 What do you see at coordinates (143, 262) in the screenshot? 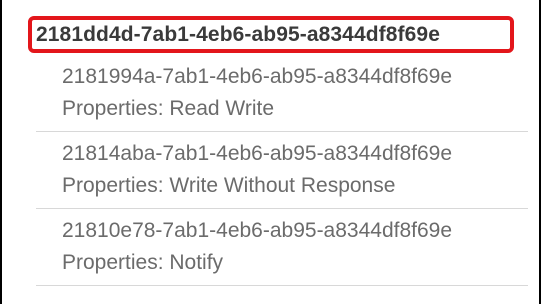
I see `characteristic-properties: Properties: Notify` at bounding box center [143, 262].